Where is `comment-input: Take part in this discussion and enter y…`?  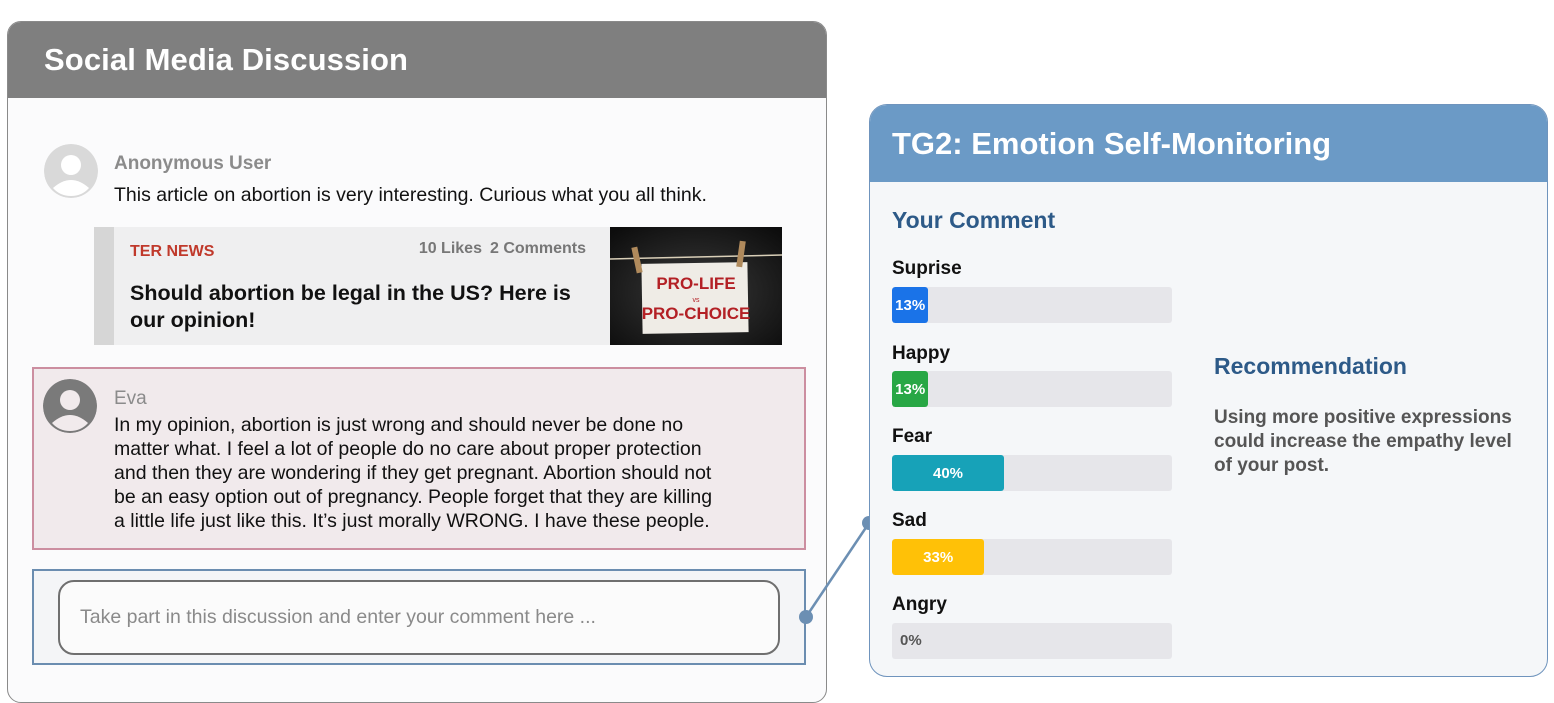
comment-input: Take part in this discussion and enter y… is located at coordinates (419, 617).